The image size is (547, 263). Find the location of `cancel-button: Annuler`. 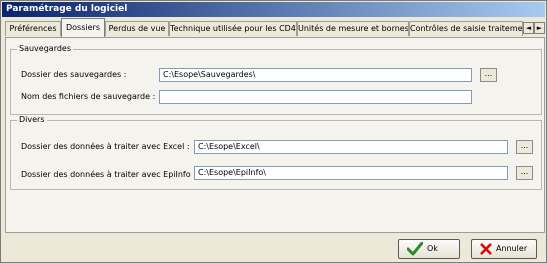

cancel-button: Annuler is located at coordinates (504, 249).